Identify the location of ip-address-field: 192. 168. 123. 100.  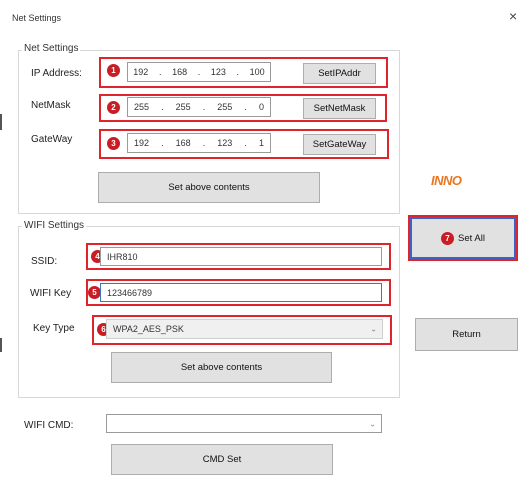
(199, 72).